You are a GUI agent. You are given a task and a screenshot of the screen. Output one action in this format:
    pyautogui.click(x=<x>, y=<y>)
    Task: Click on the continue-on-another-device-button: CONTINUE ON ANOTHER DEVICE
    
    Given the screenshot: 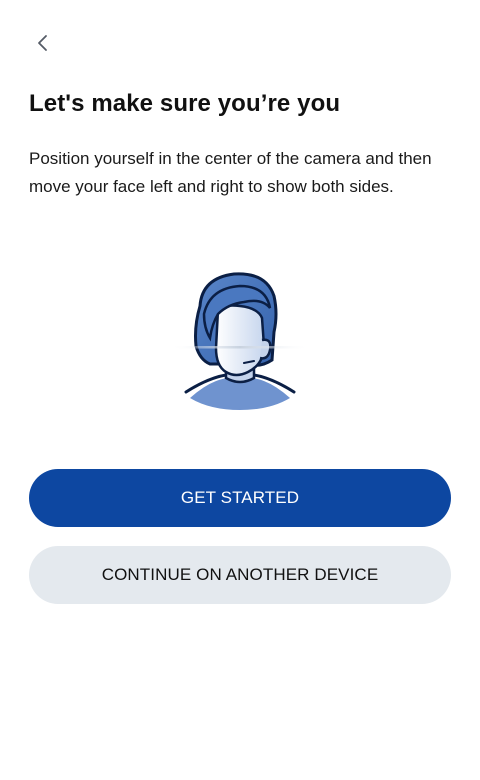 What is the action you would take?
    pyautogui.click(x=240, y=575)
    